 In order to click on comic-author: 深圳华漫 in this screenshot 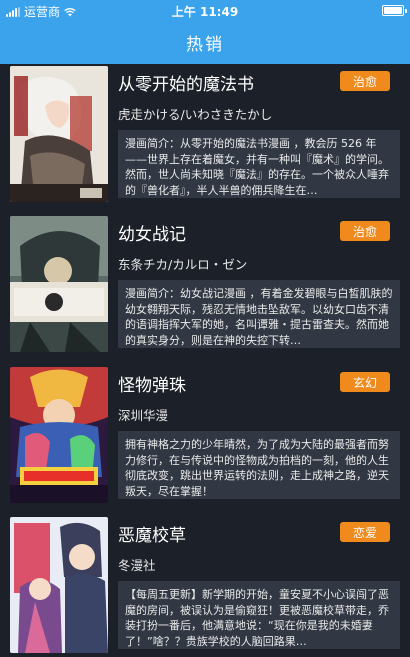, I will do `click(143, 415)`.